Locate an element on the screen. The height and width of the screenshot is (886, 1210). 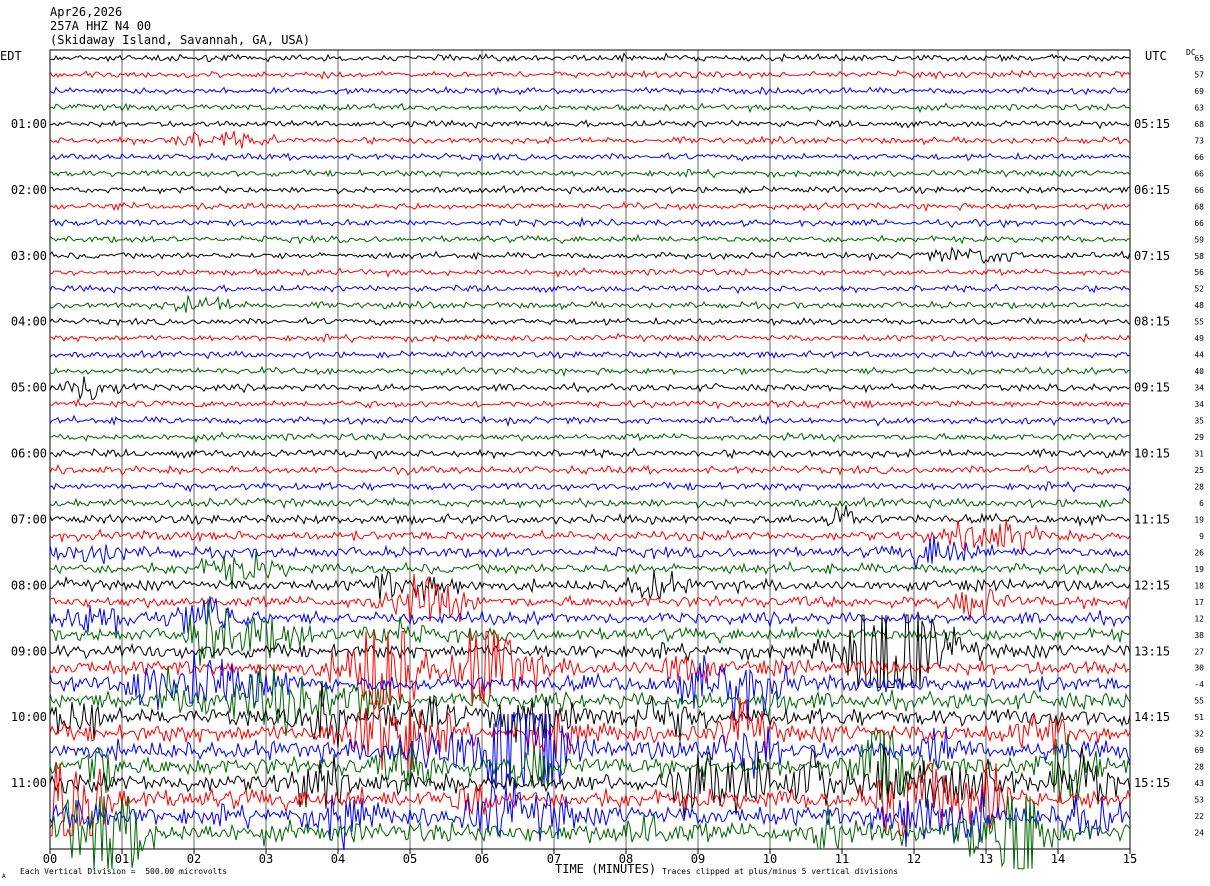
left-hour-label: 09:00 is located at coordinates (29, 651).